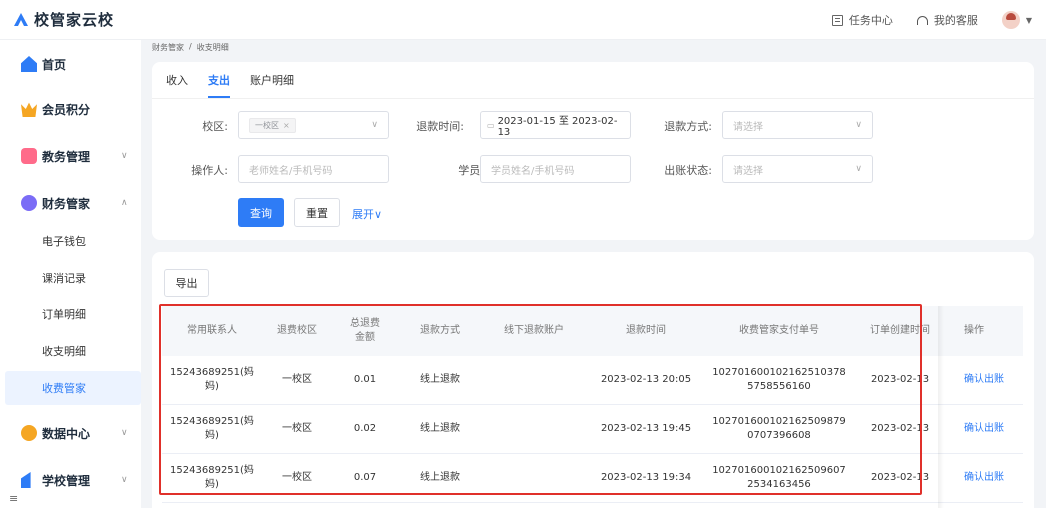 This screenshot has width=1046, height=508. I want to click on sidebar-item-academic: 教务管理 ∨, so click(70, 156).